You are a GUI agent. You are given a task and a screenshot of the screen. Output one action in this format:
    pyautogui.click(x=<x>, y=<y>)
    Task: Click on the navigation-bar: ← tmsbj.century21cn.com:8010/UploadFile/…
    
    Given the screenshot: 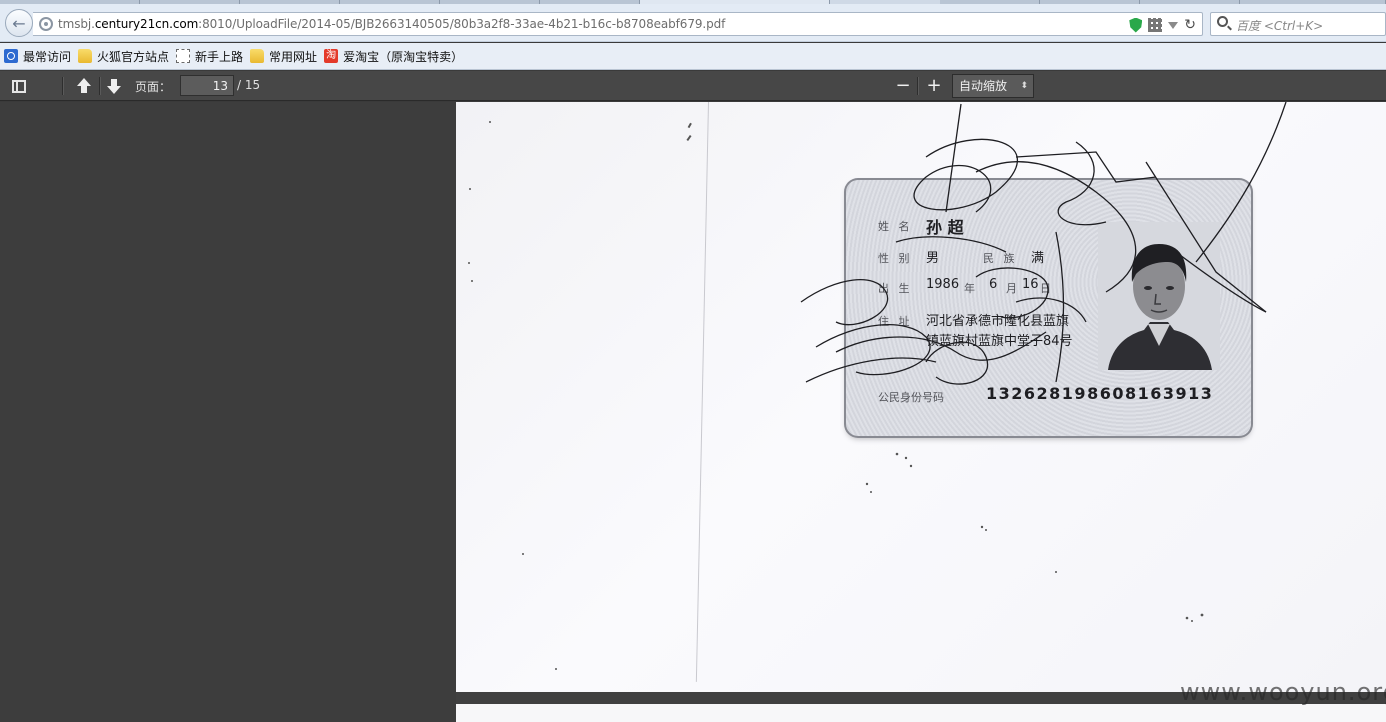 What is the action you would take?
    pyautogui.click(x=693, y=23)
    